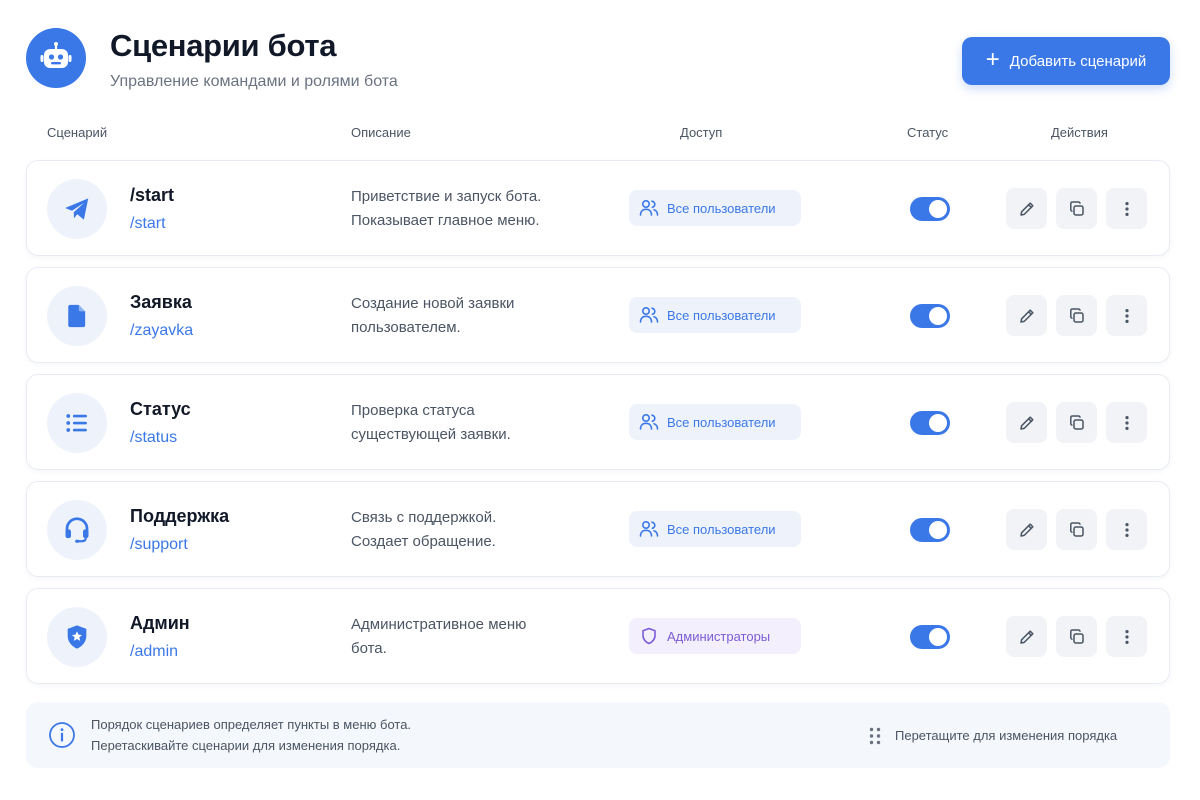  I want to click on scenario-command: /support, so click(159, 544).